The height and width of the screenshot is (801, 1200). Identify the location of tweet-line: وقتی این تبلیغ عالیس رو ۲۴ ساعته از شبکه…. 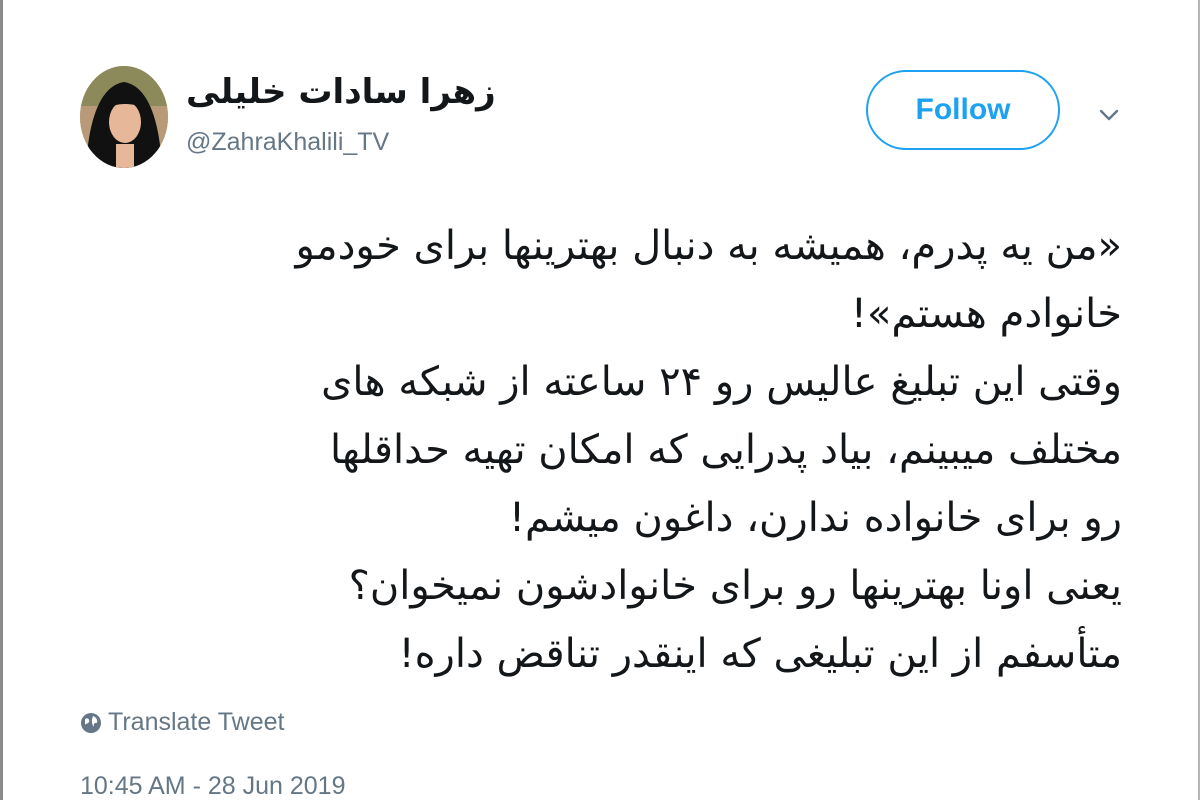
(721, 382).